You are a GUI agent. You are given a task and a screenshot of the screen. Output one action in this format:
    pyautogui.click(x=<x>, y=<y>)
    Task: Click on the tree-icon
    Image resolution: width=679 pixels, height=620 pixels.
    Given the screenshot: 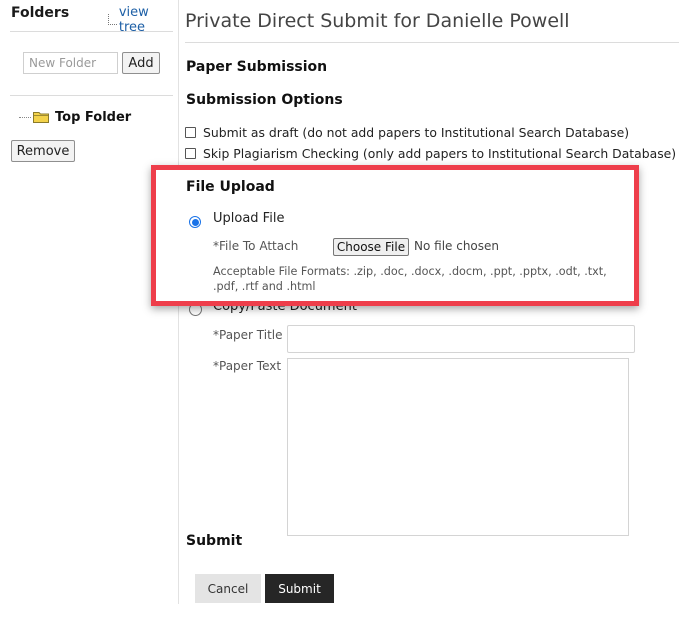 What is the action you would take?
    pyautogui.click(x=112, y=19)
    